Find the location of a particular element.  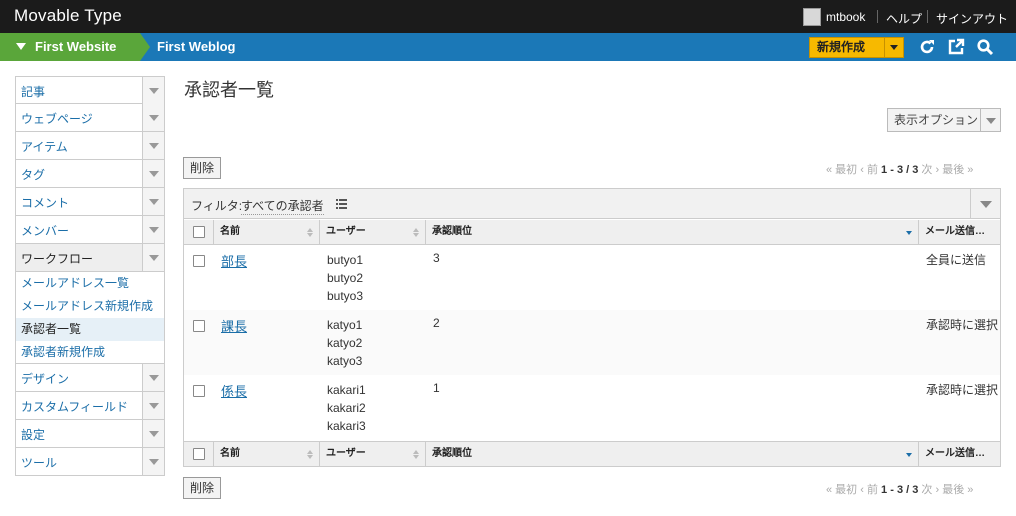

approver-name-link: 課長 is located at coordinates (234, 325).